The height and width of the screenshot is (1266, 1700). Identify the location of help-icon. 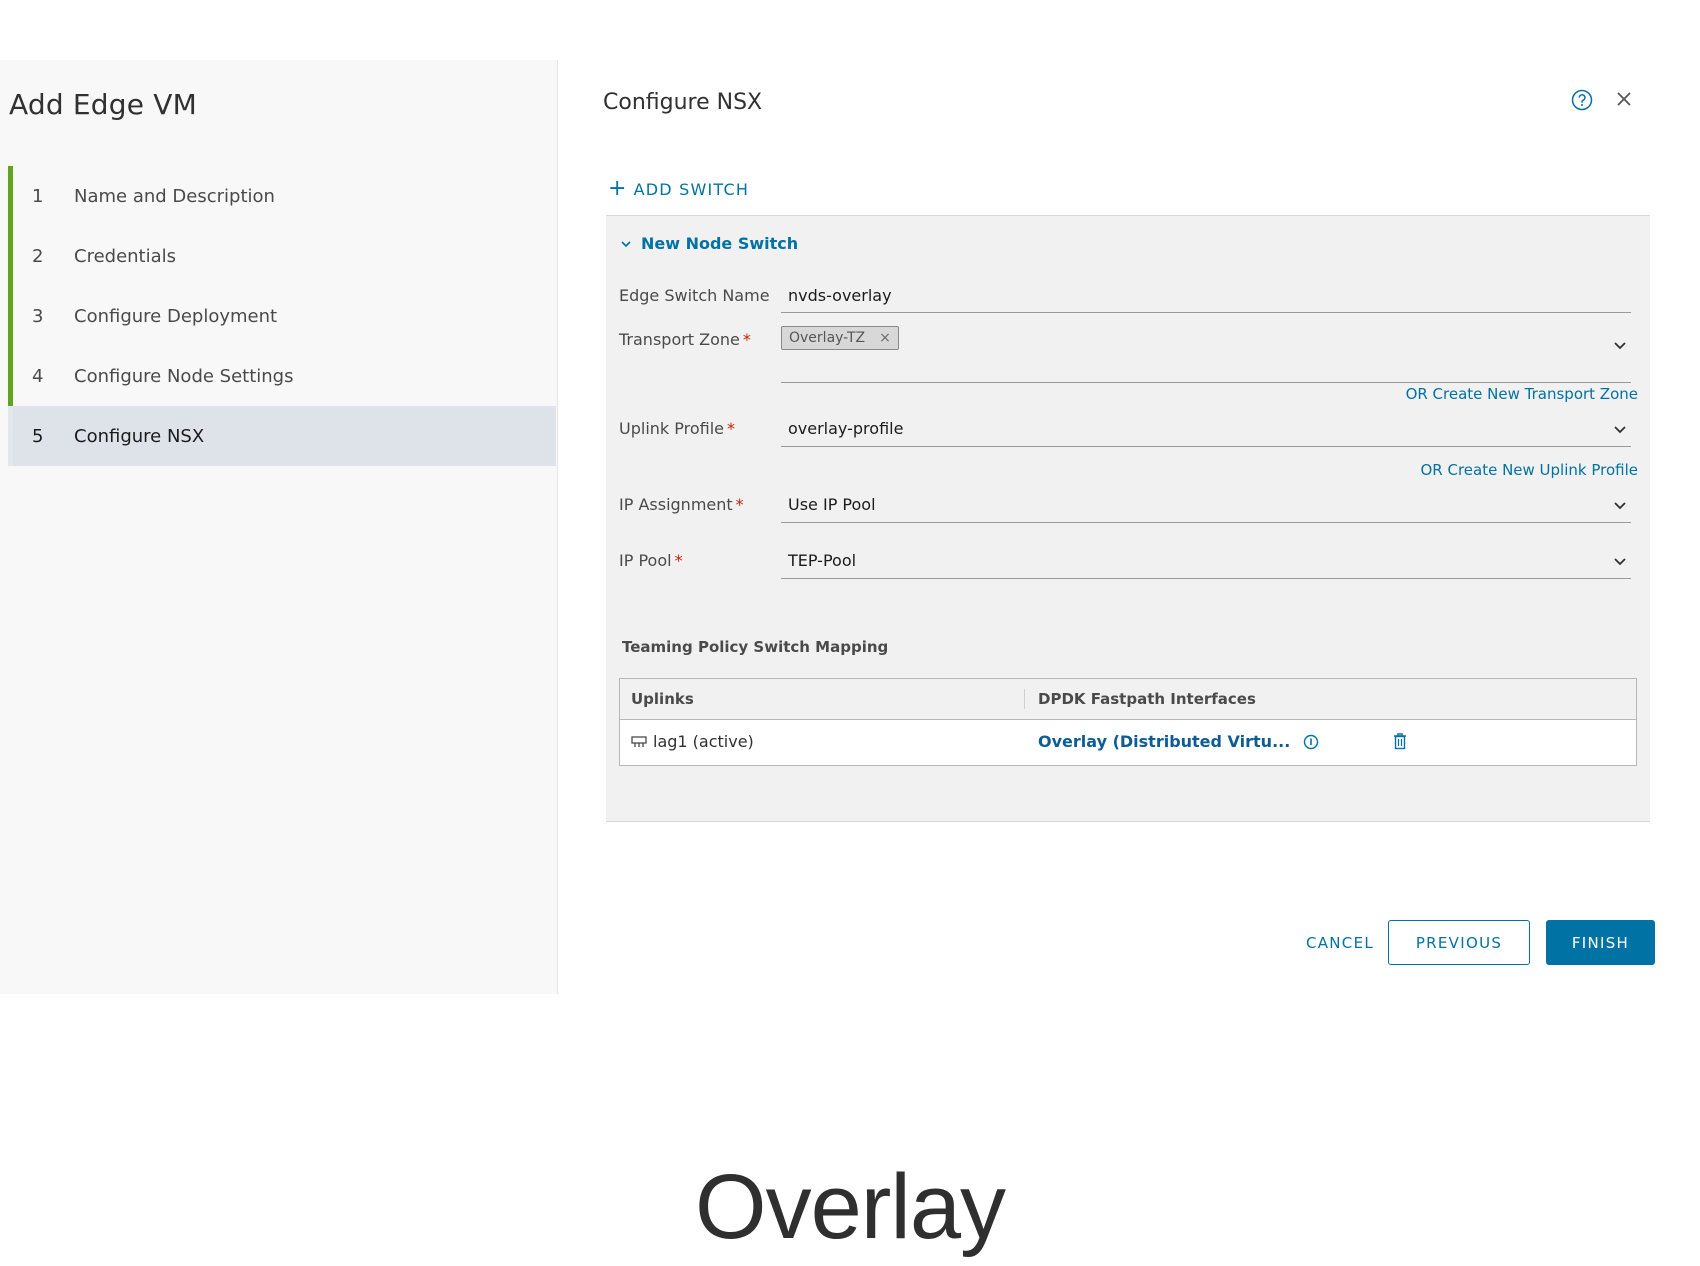
(1582, 100).